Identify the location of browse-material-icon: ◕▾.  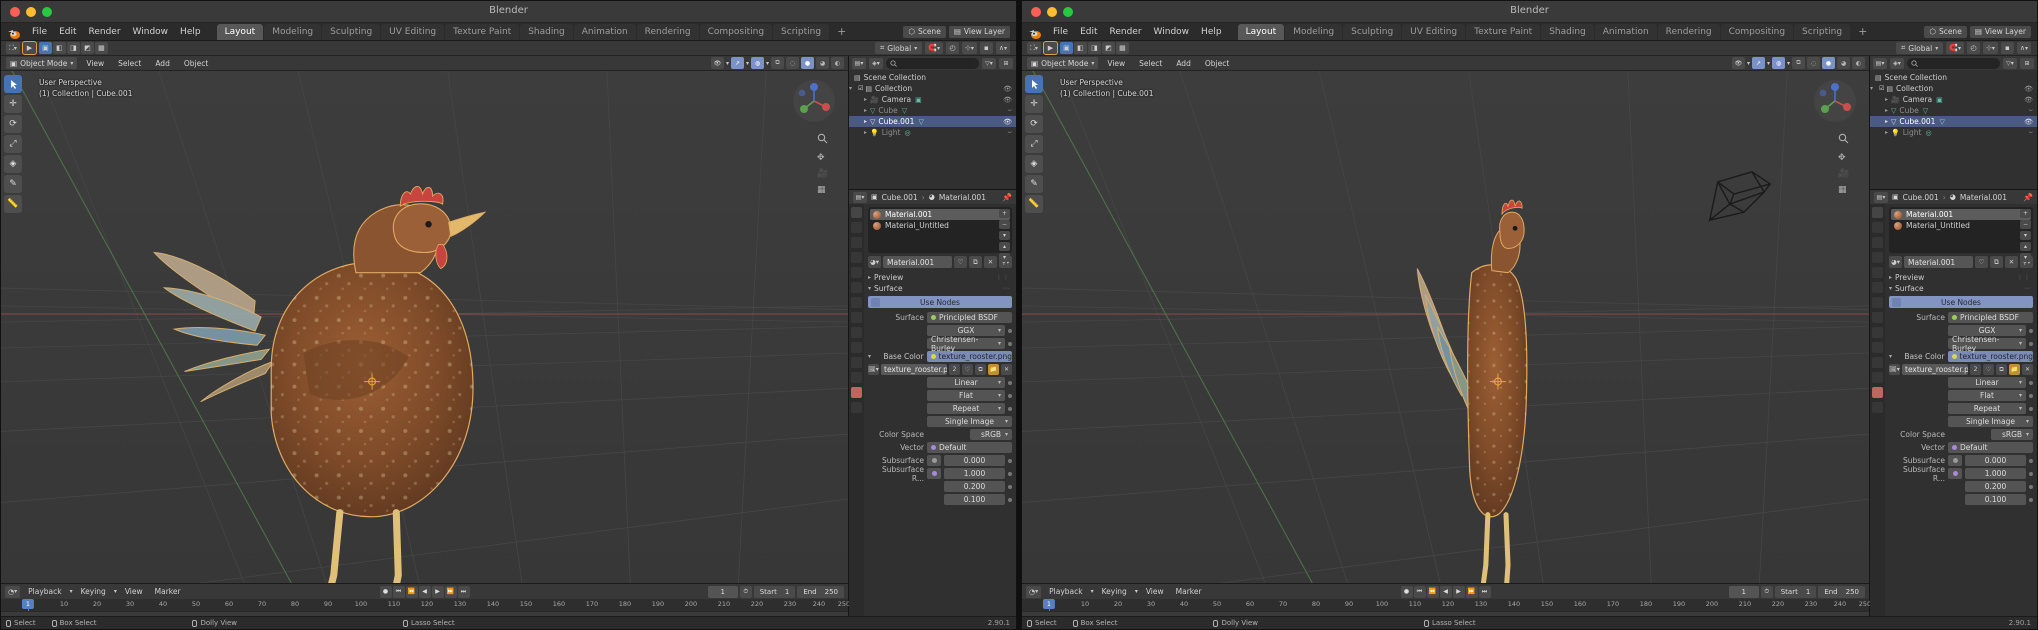
(1895, 262).